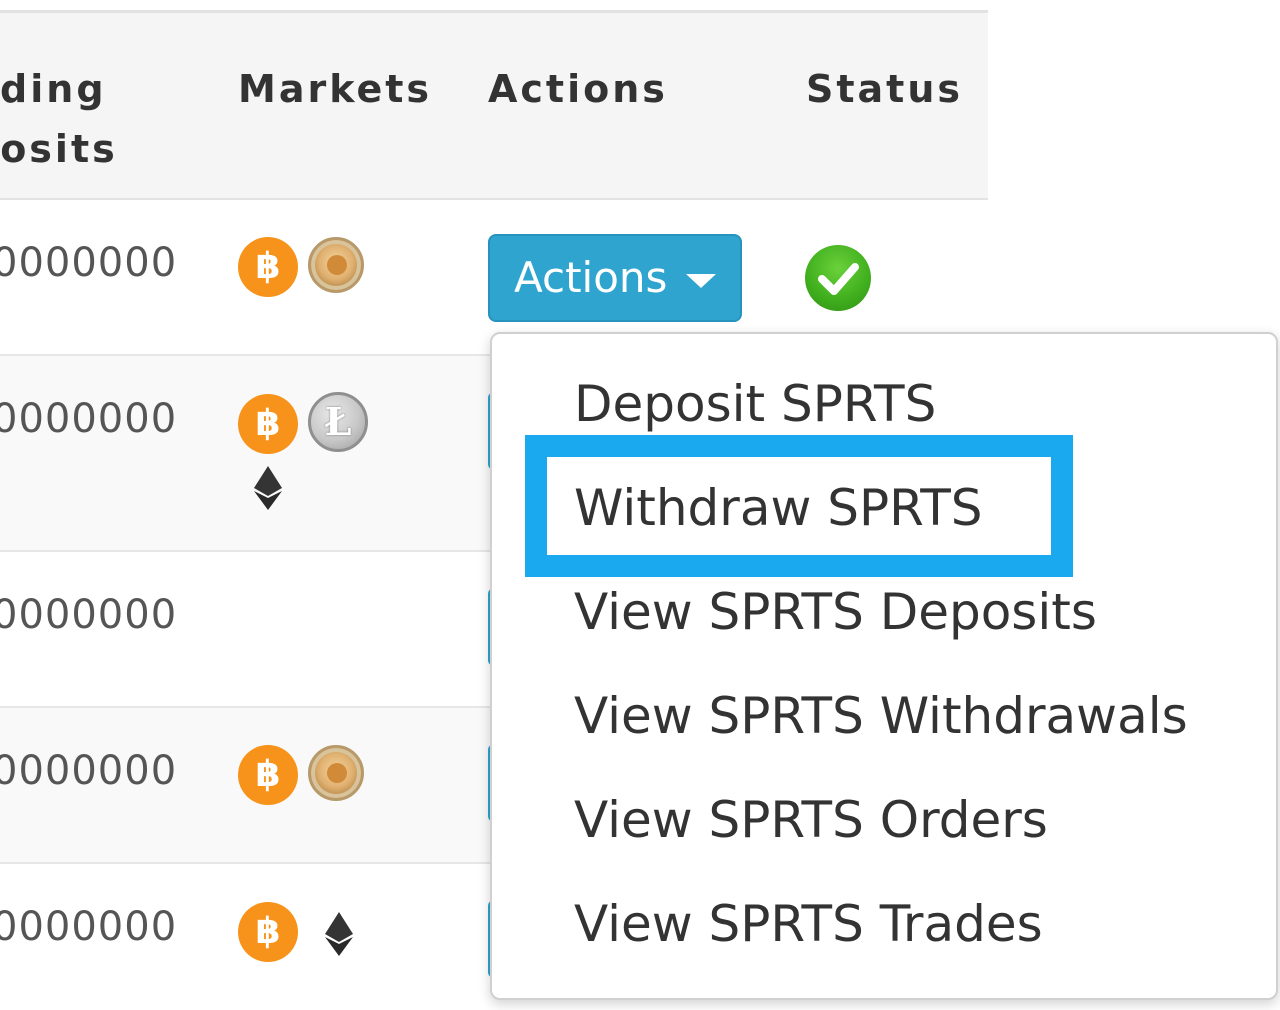 The width and height of the screenshot is (1280, 1010). Describe the element at coordinates (338, 422) in the screenshot. I see `litecoin-icon: Ł` at that location.